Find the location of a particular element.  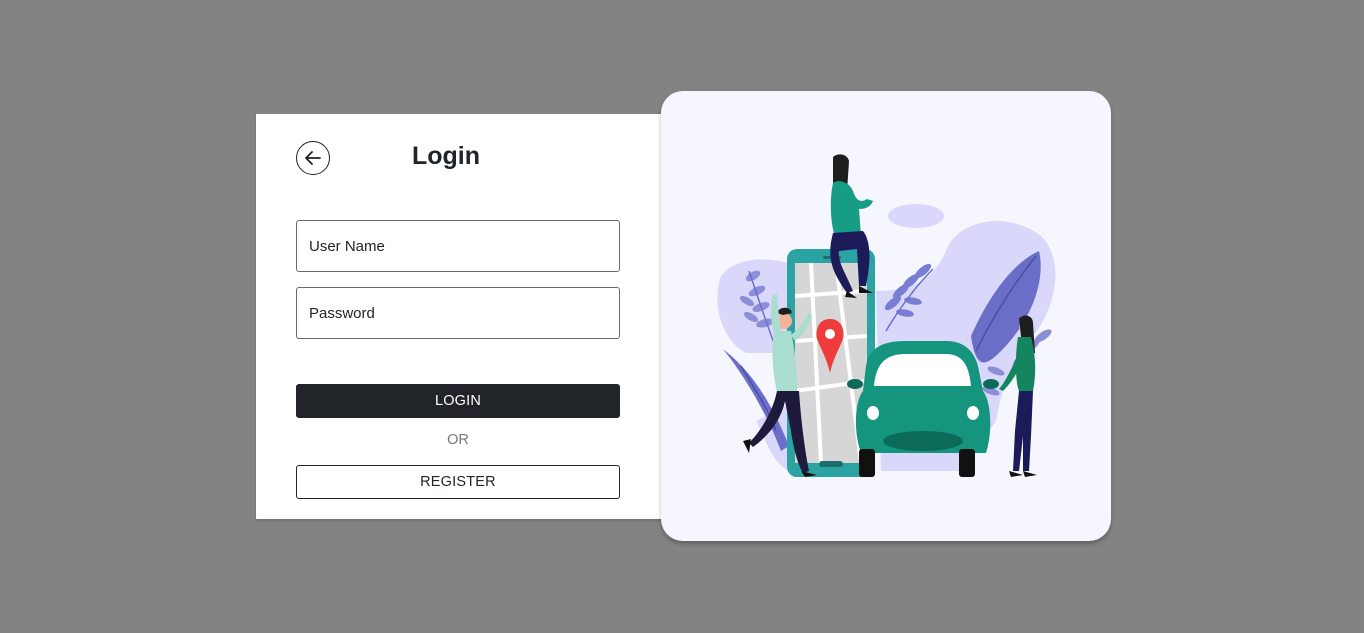

page-title: Login is located at coordinates (446, 156).